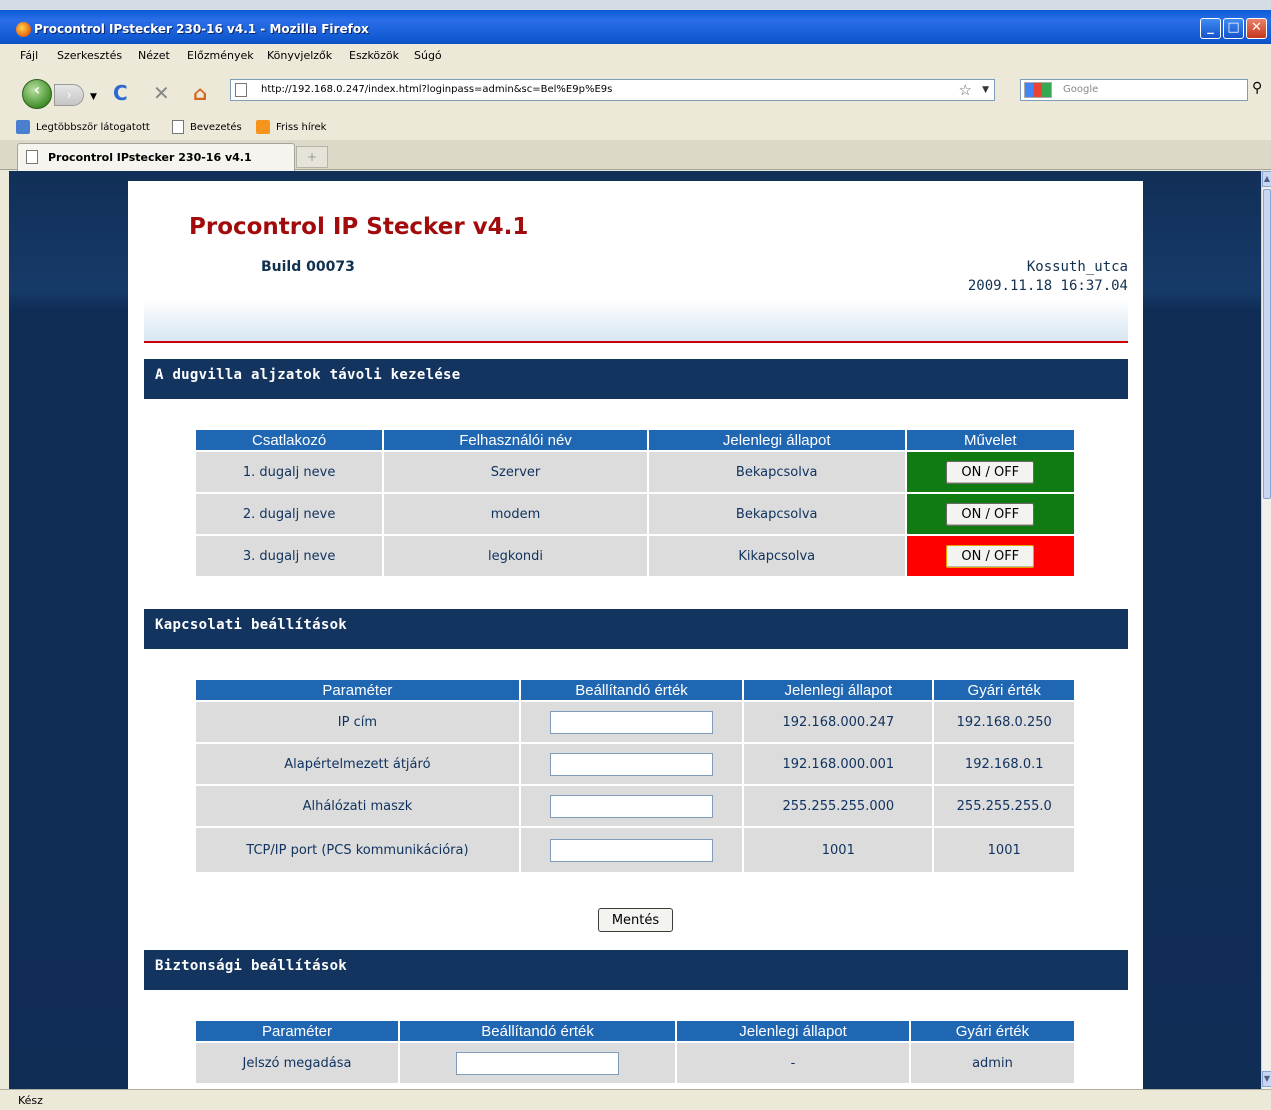 This screenshot has width=1271, height=1110. What do you see at coordinates (632, 722) in the screenshot?
I see `ip-address-input` at bounding box center [632, 722].